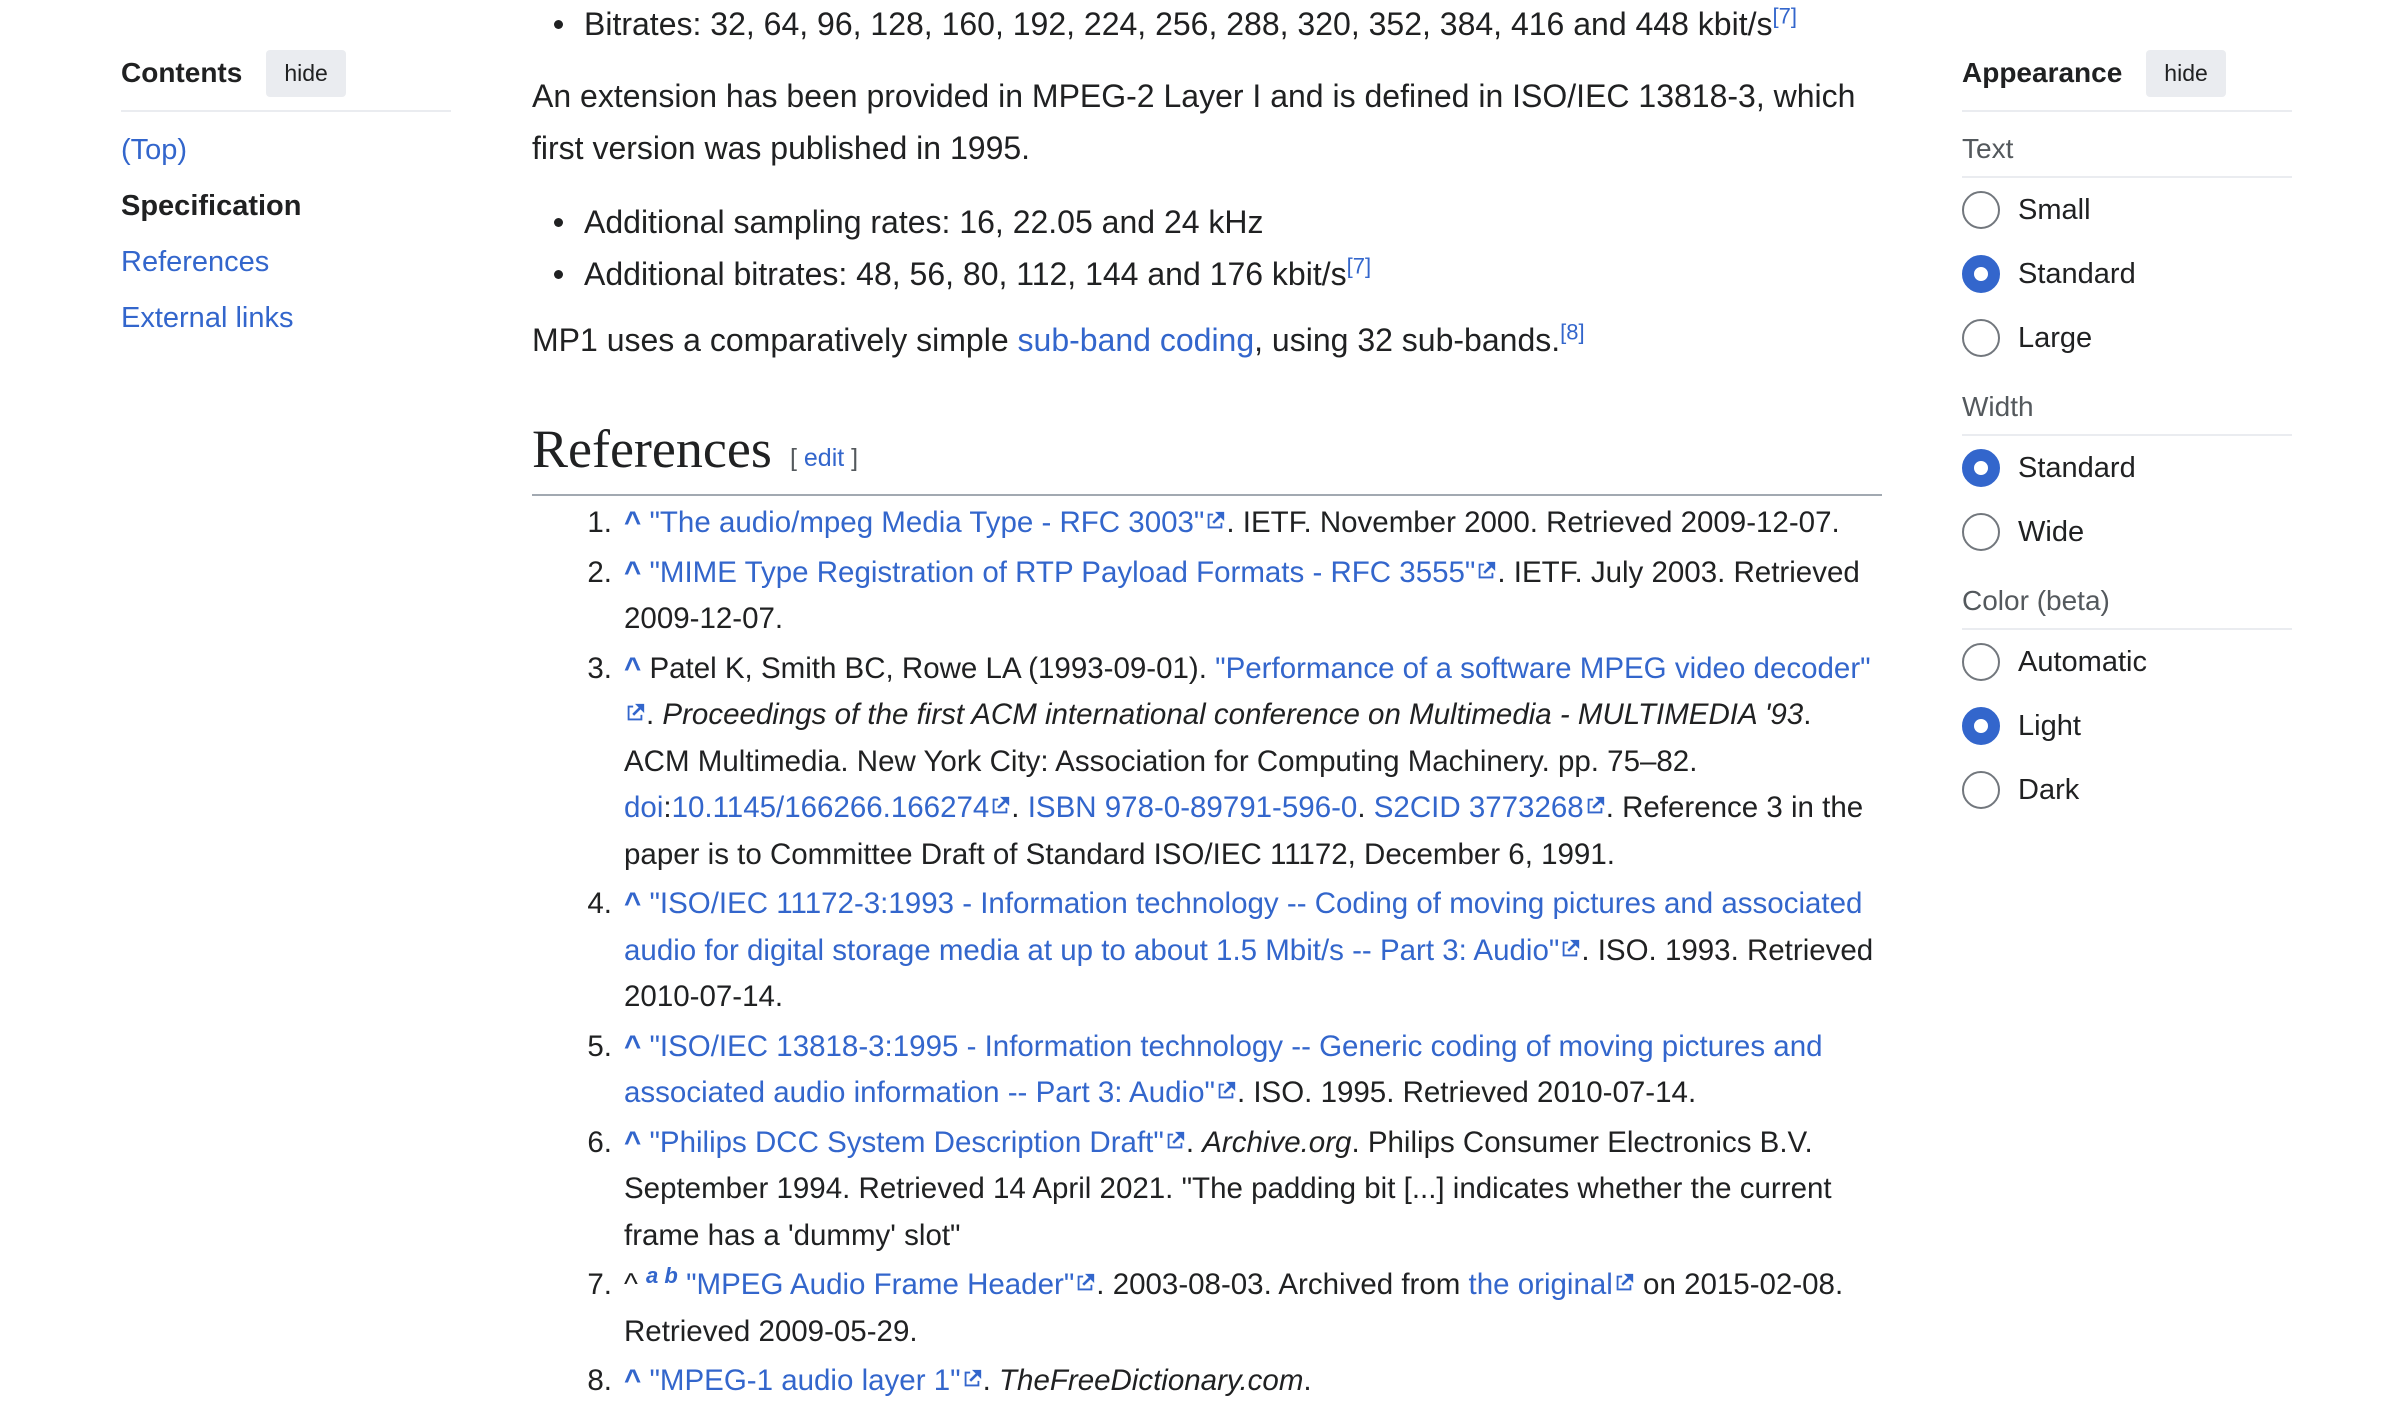 The image size is (2400, 1408). Describe the element at coordinates (775, 340) in the screenshot. I see `mp1-pre-text: MP1 uses a comparatively simple` at that location.